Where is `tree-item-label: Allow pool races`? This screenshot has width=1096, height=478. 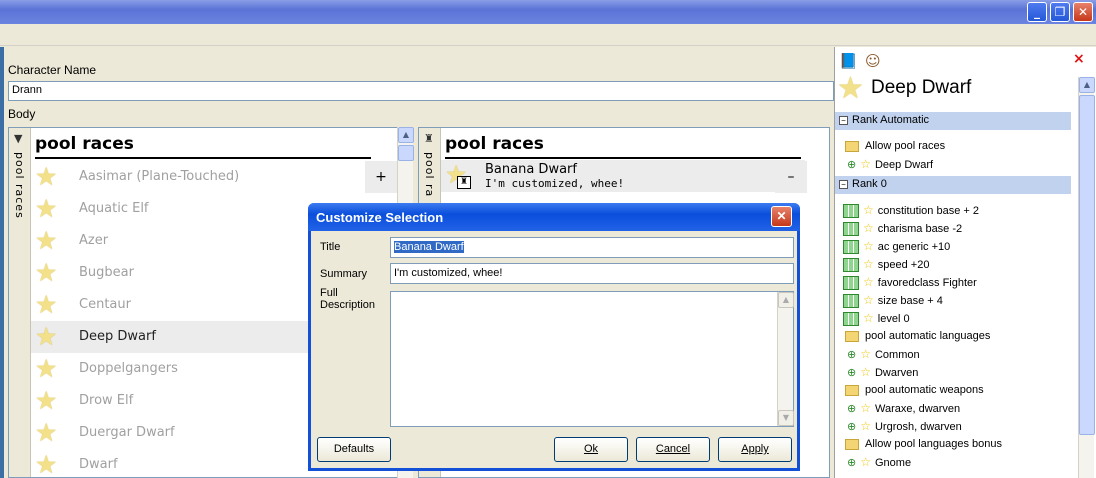
tree-item-label: Allow pool races is located at coordinates (905, 146).